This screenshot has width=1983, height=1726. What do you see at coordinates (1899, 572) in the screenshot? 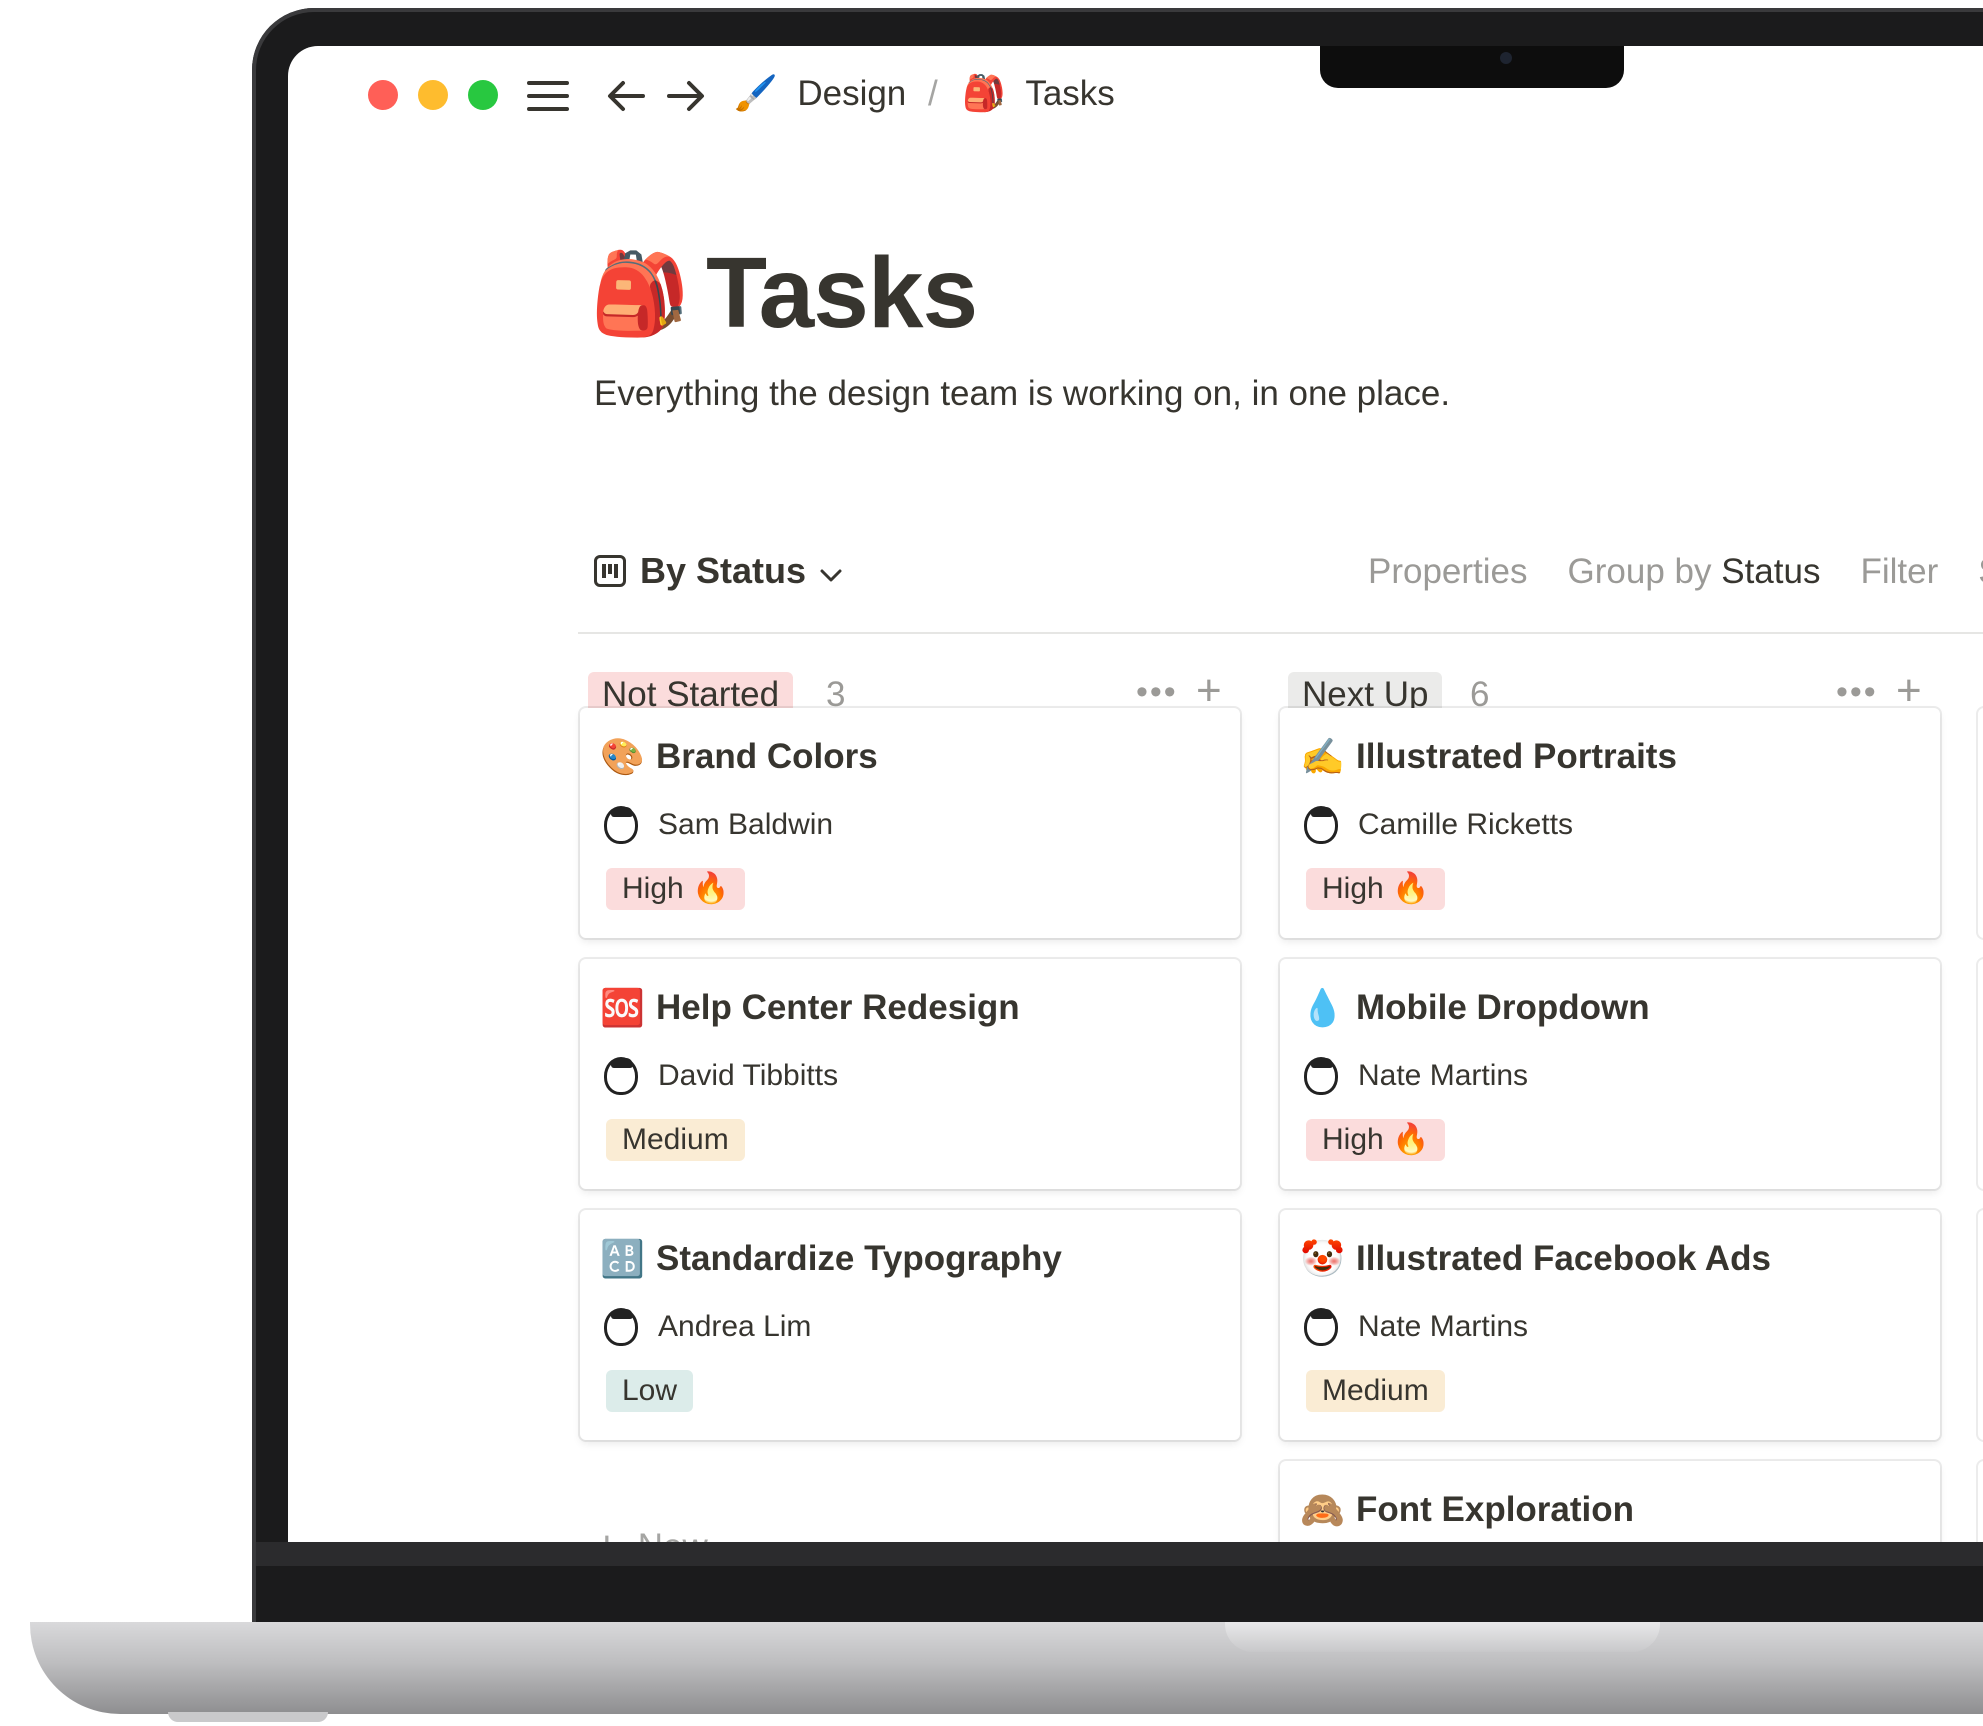
I see `filter-button: Filter` at bounding box center [1899, 572].